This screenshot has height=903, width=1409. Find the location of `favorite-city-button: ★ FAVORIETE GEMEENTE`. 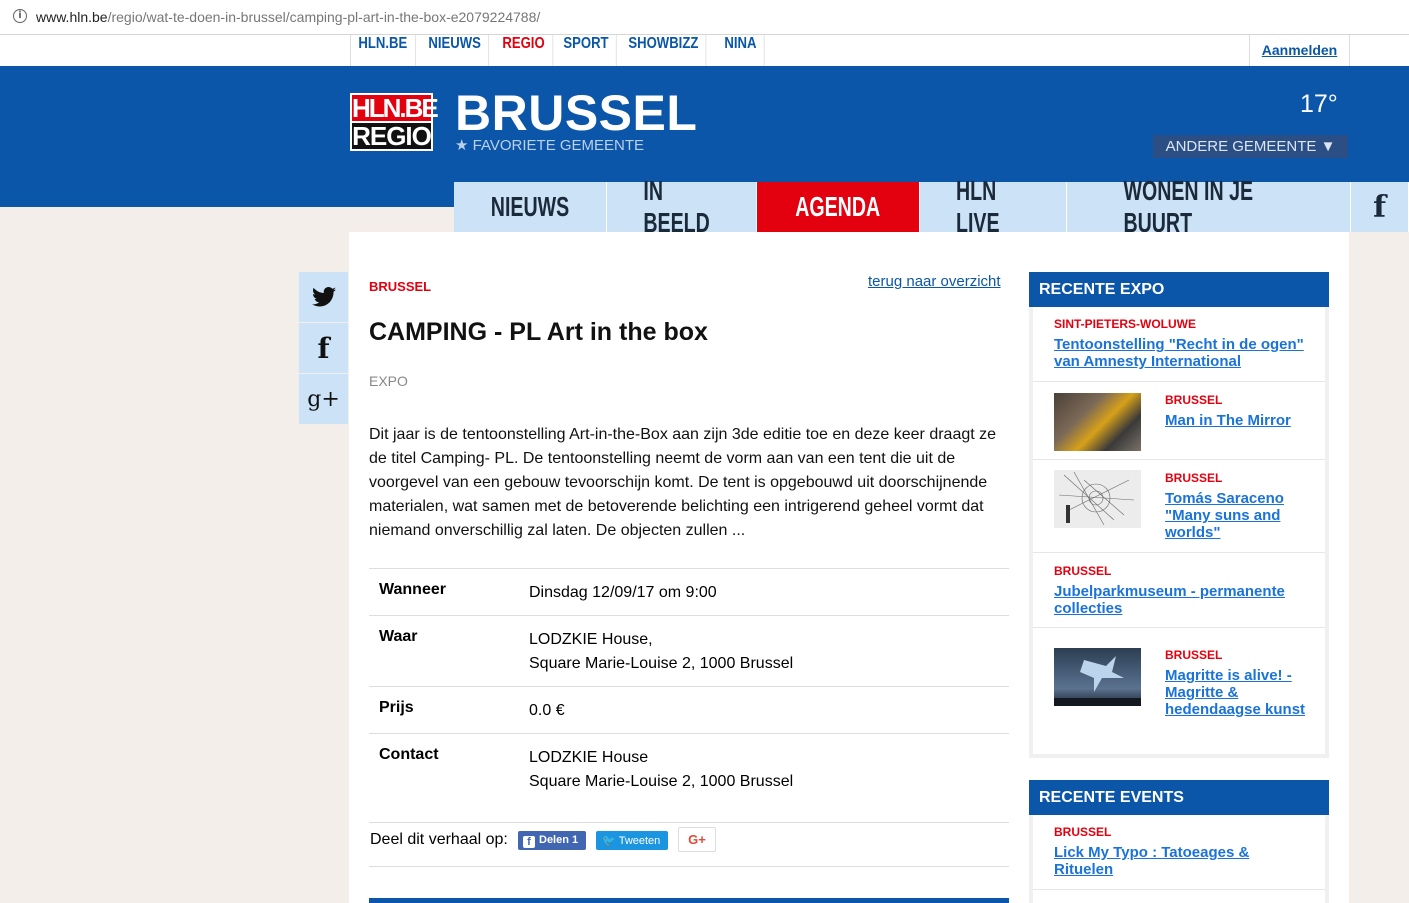

favorite-city-button: ★ FAVORIETE GEMEENTE is located at coordinates (549, 145).